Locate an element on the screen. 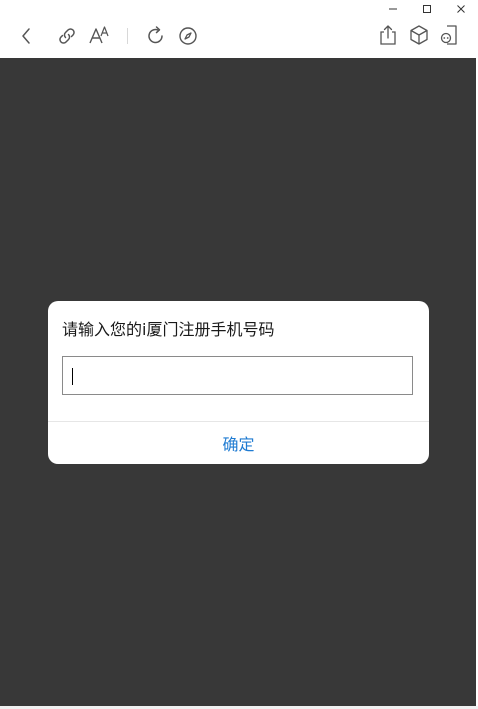 The image size is (478, 709). refresh-icon is located at coordinates (156, 36).